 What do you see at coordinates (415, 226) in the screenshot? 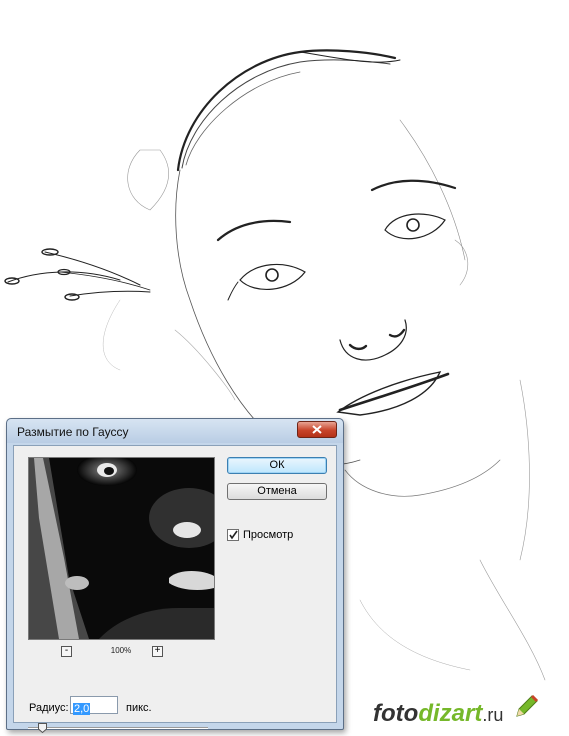
I see `right-eye` at bounding box center [415, 226].